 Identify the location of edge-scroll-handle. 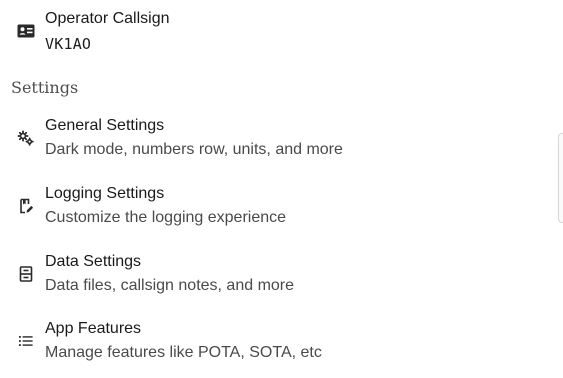
(560, 178).